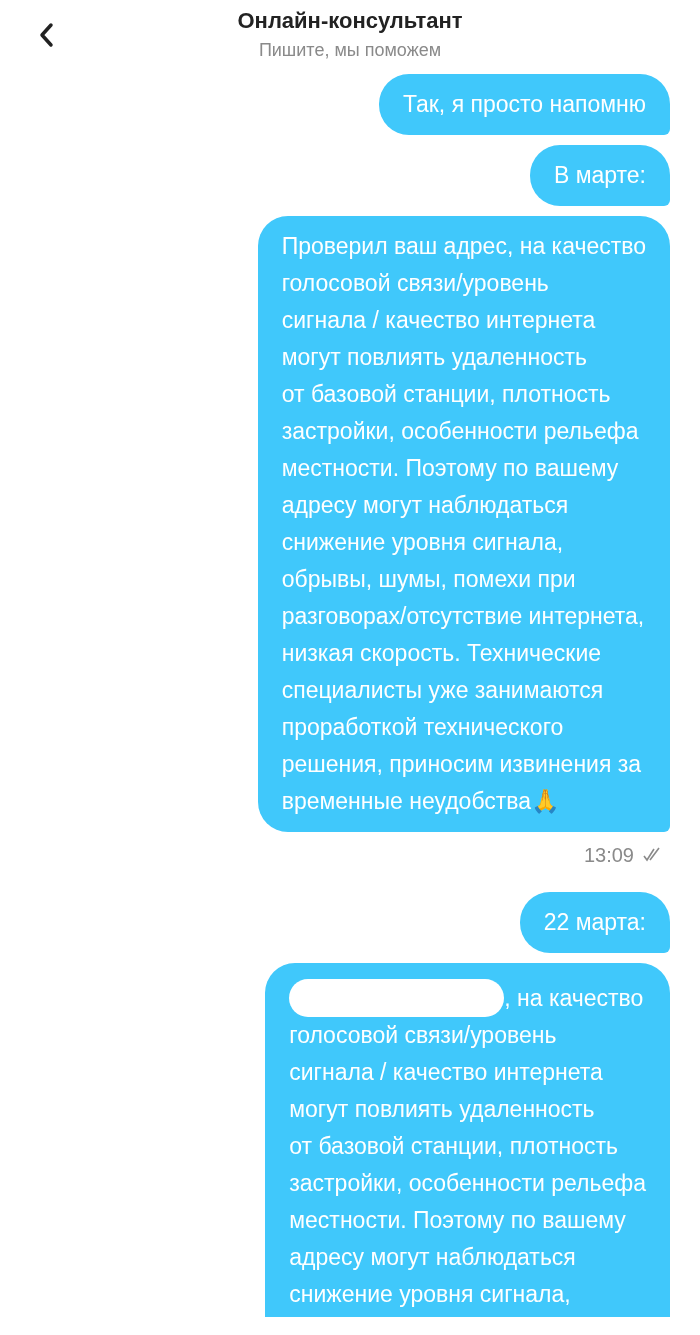 The height and width of the screenshot is (1335, 700). I want to click on chat-subtitle: Пишите, мы поможем, so click(350, 50).